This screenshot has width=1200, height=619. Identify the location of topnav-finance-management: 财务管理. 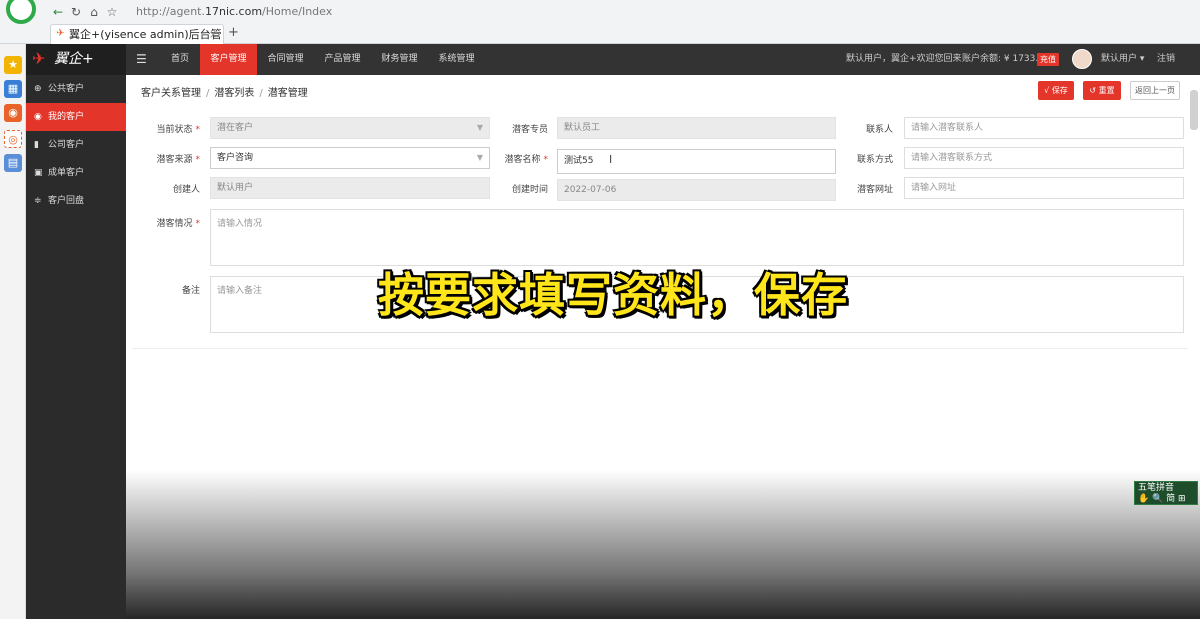
(399, 59).